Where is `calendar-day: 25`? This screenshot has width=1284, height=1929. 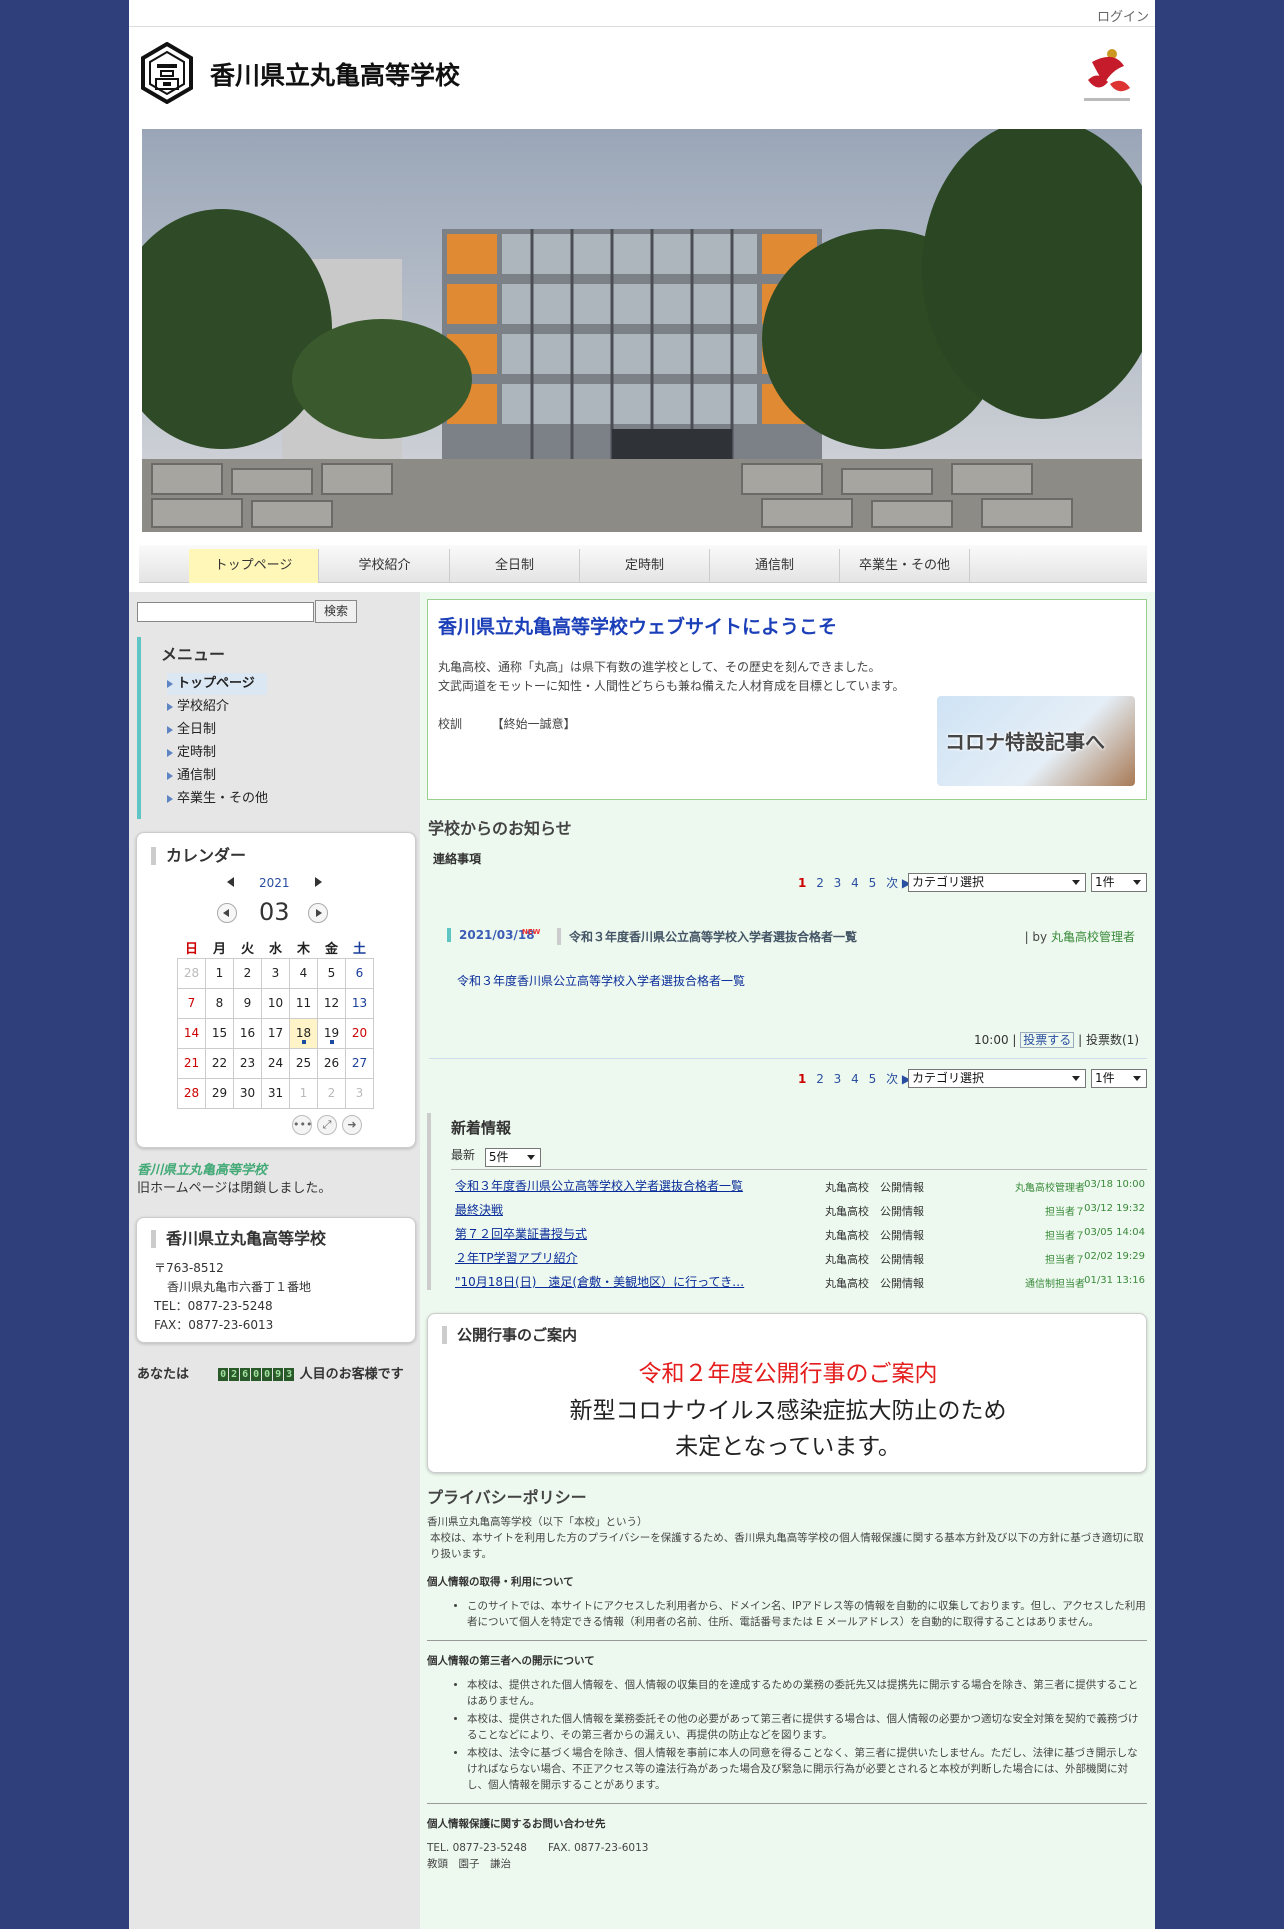
calendar-day: 25 is located at coordinates (303, 1063).